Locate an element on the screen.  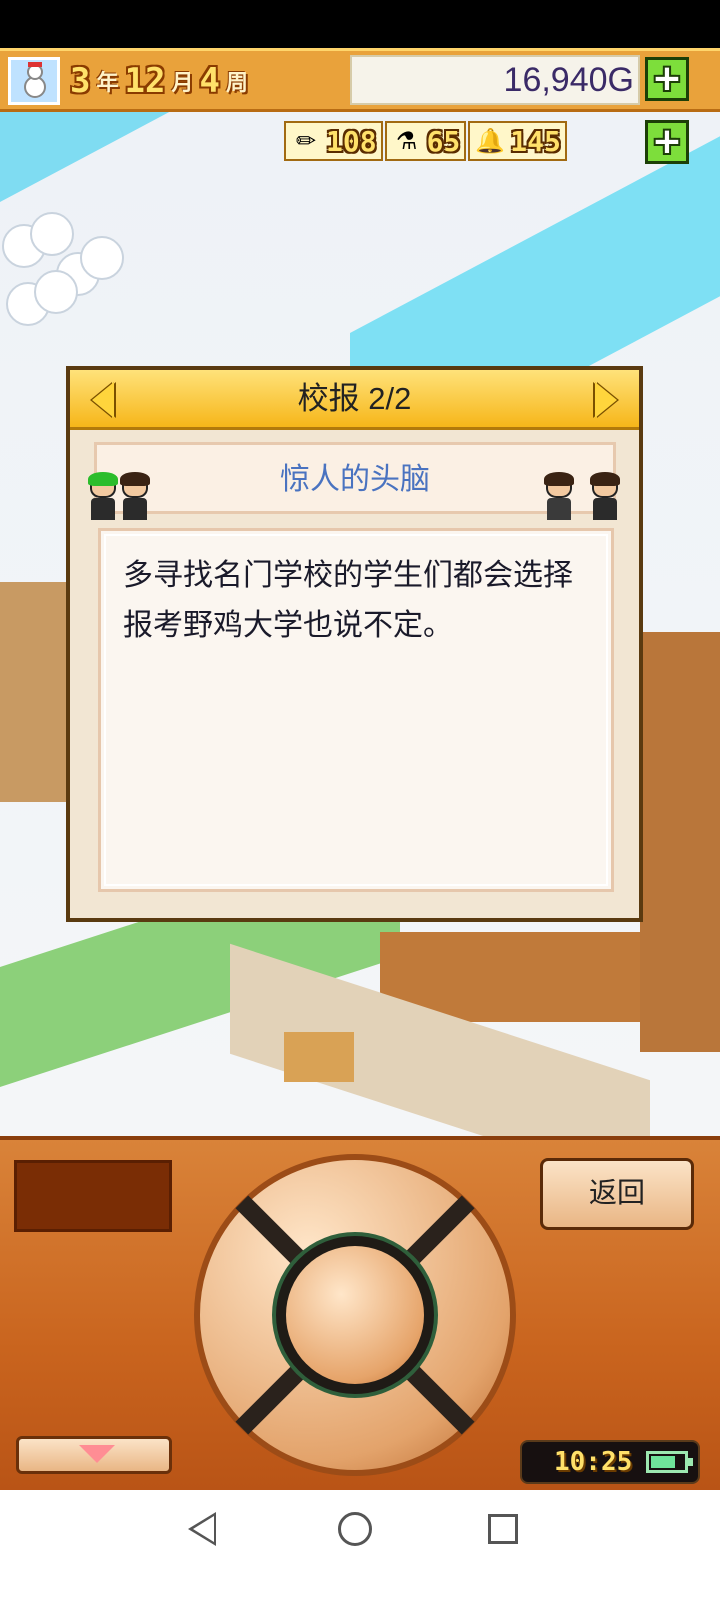
clock-time: 10:25 is located at coordinates (593, 1462).